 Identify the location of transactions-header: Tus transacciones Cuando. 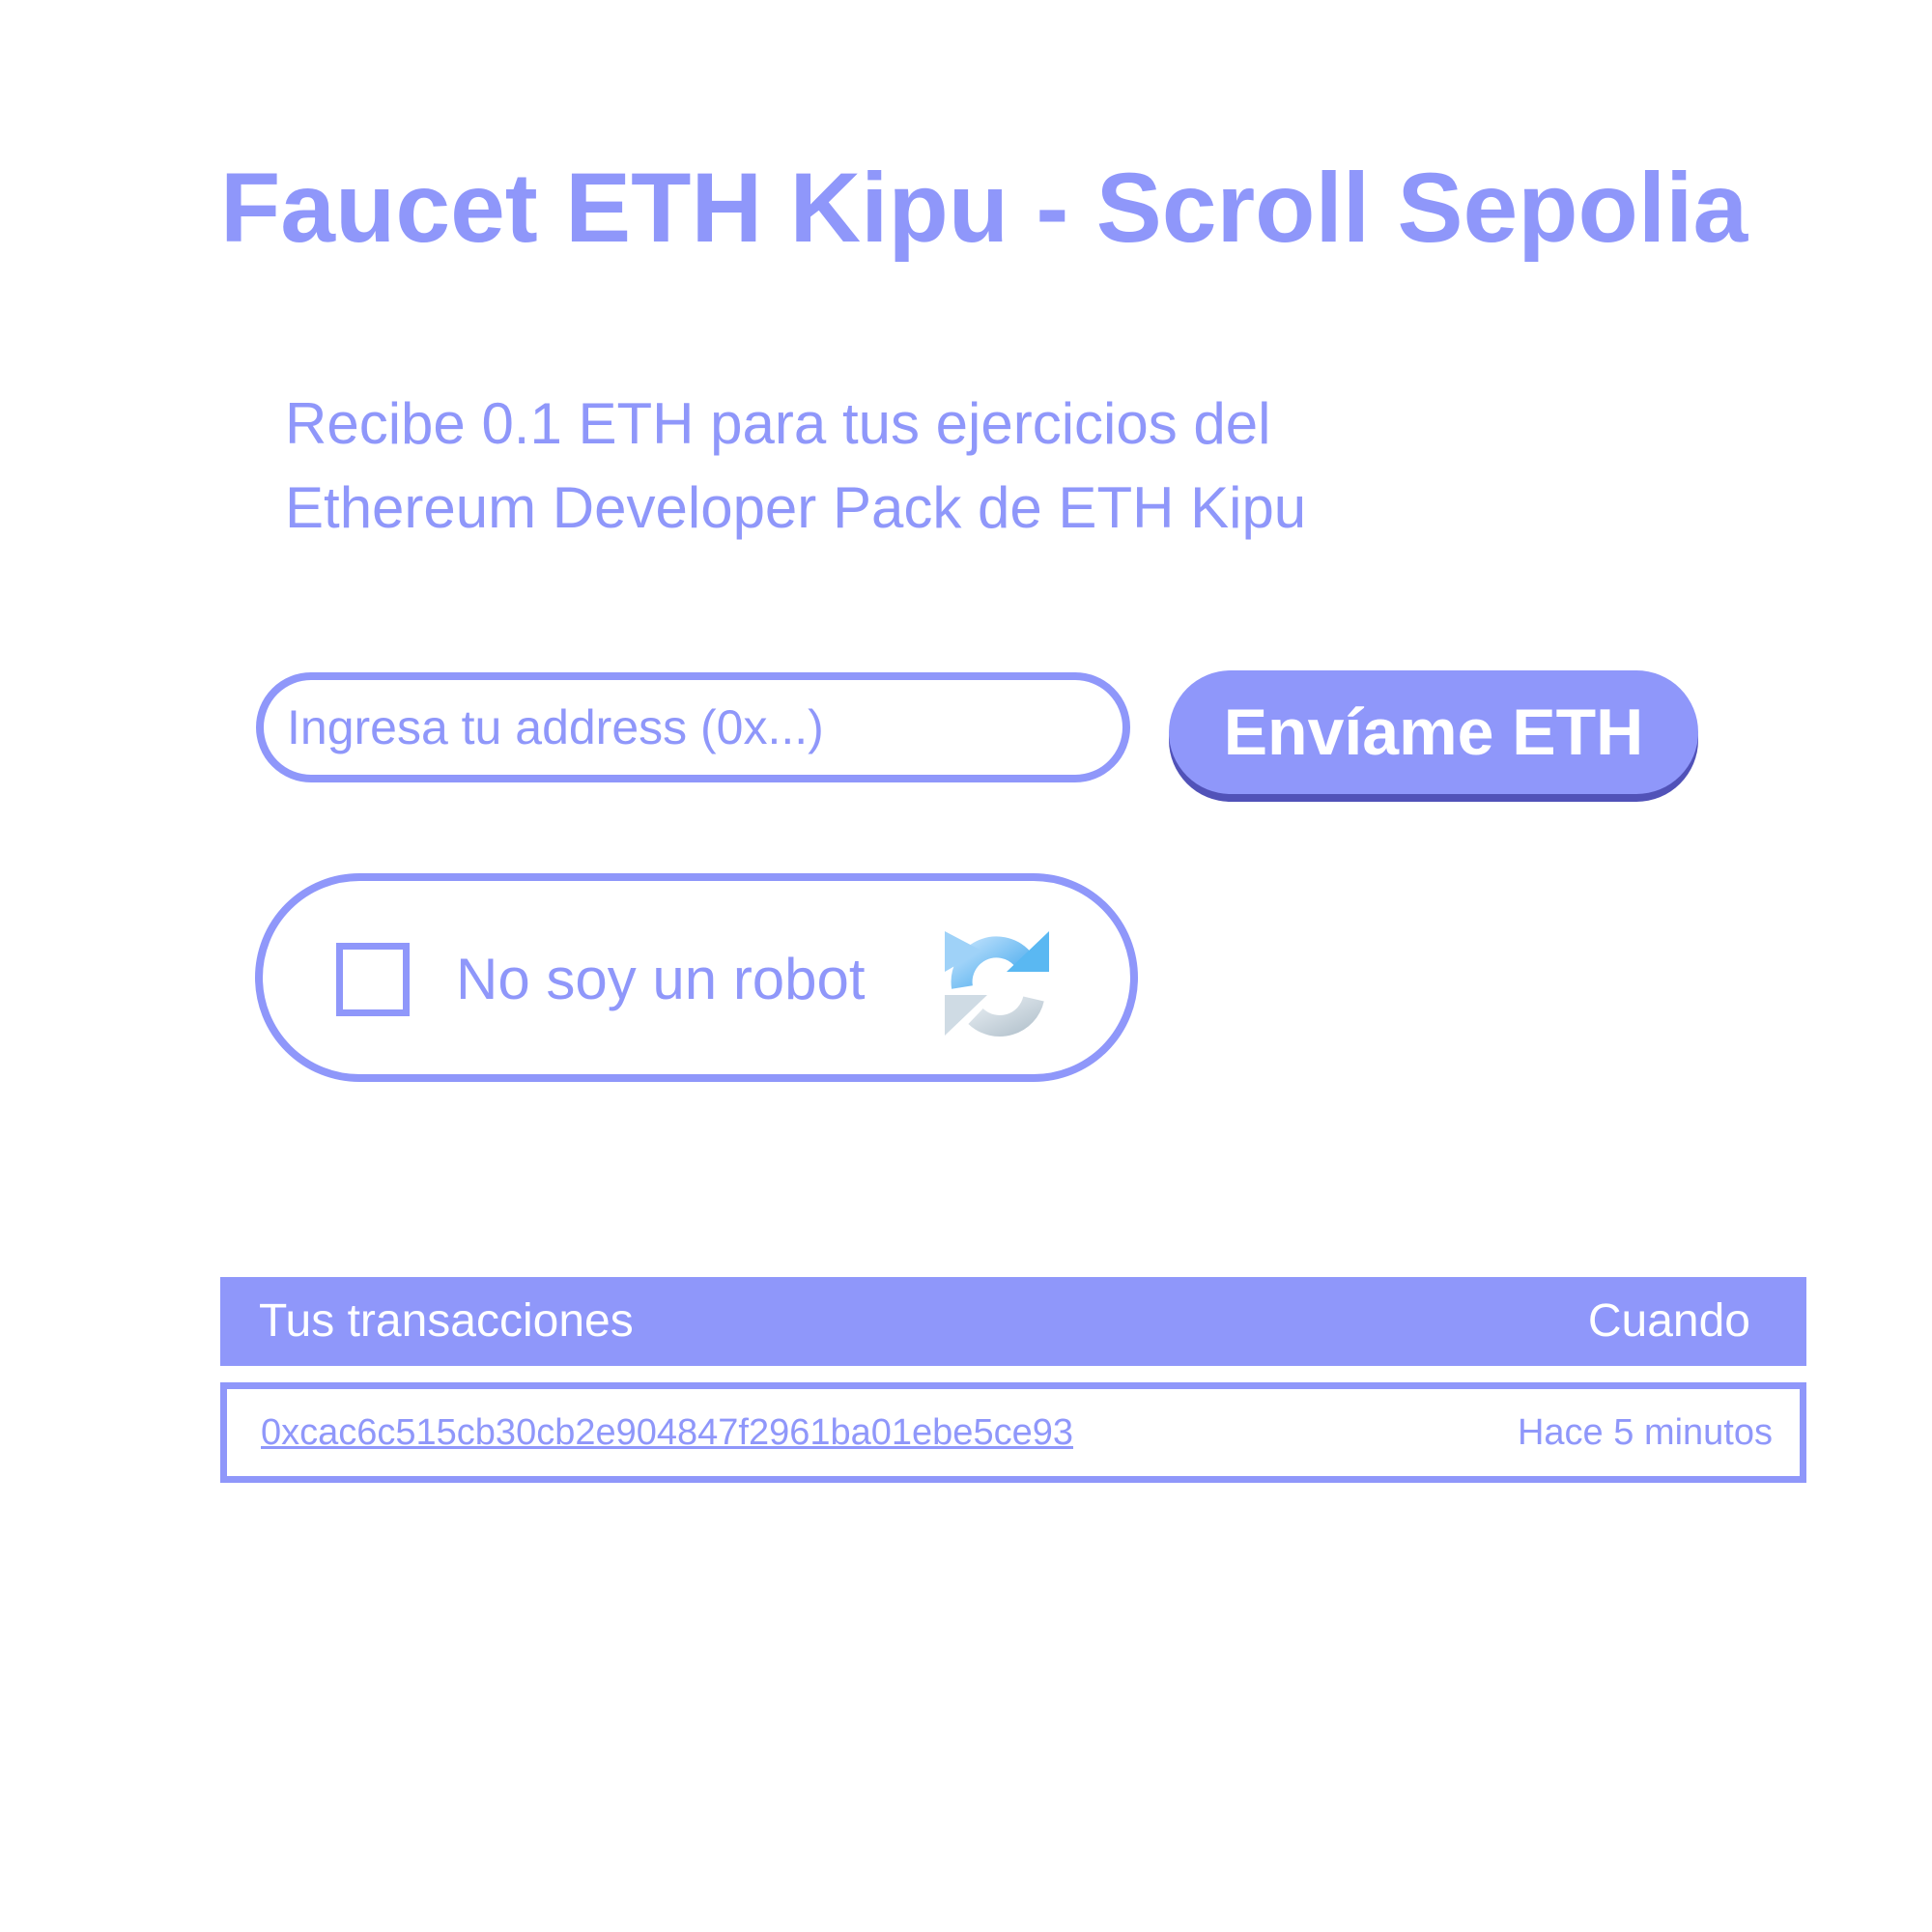
(1013, 1321).